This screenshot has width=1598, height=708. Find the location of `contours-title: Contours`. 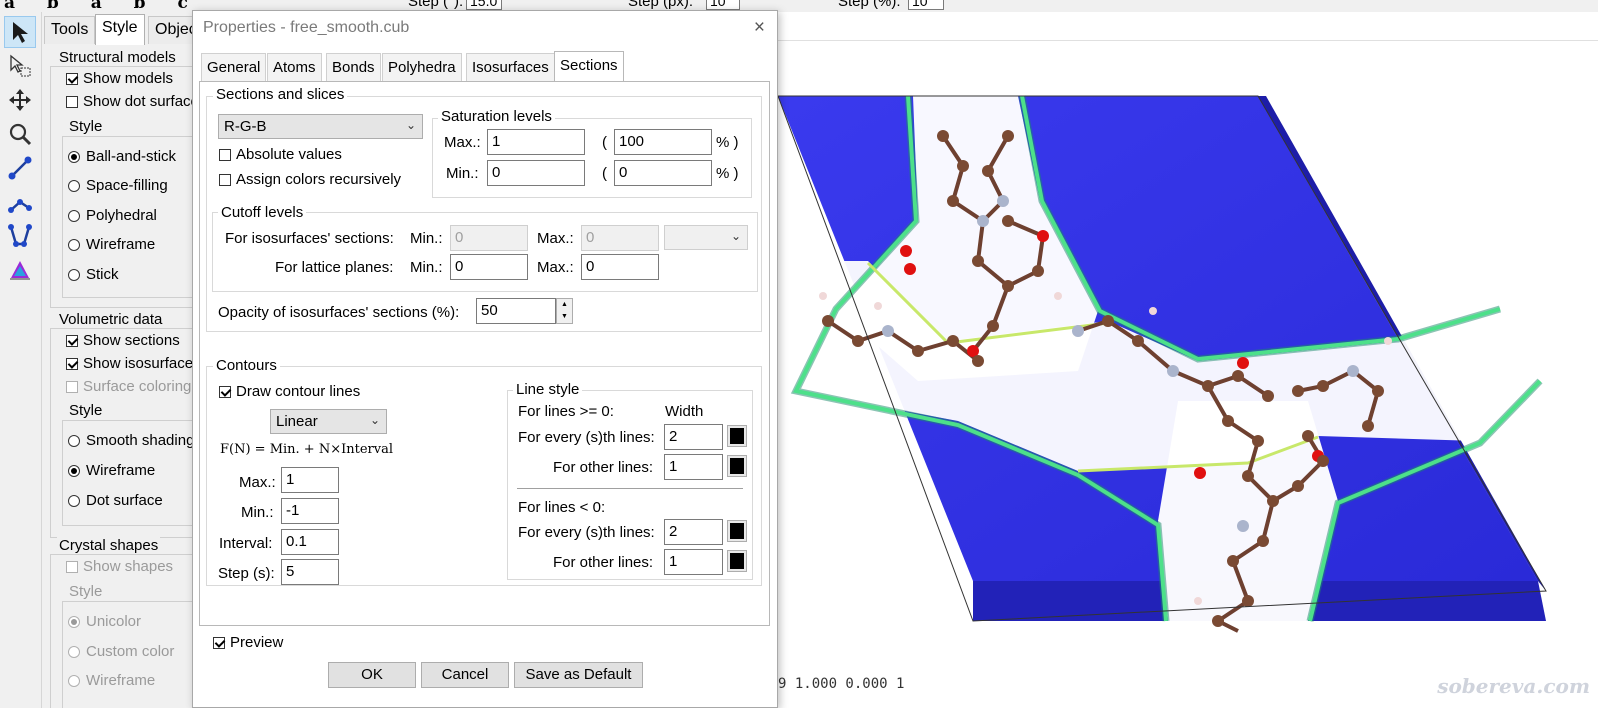

contours-title: Contours is located at coordinates (246, 365).